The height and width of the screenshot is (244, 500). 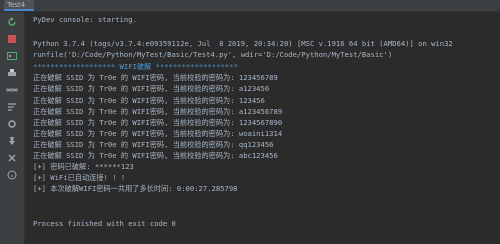 What do you see at coordinates (12, 90) in the screenshot?
I see `infinity-icon` at bounding box center [12, 90].